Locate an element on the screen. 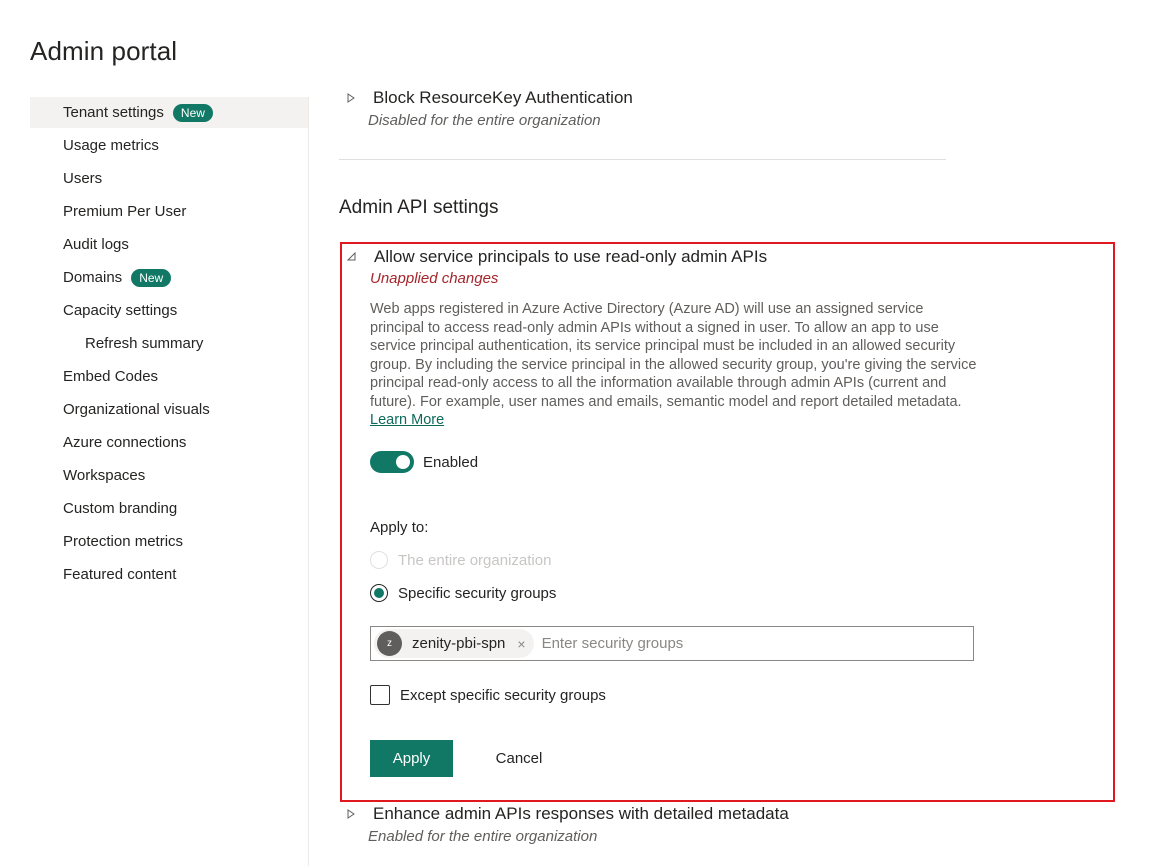 This screenshot has width=1172, height=866. divider is located at coordinates (642, 159).